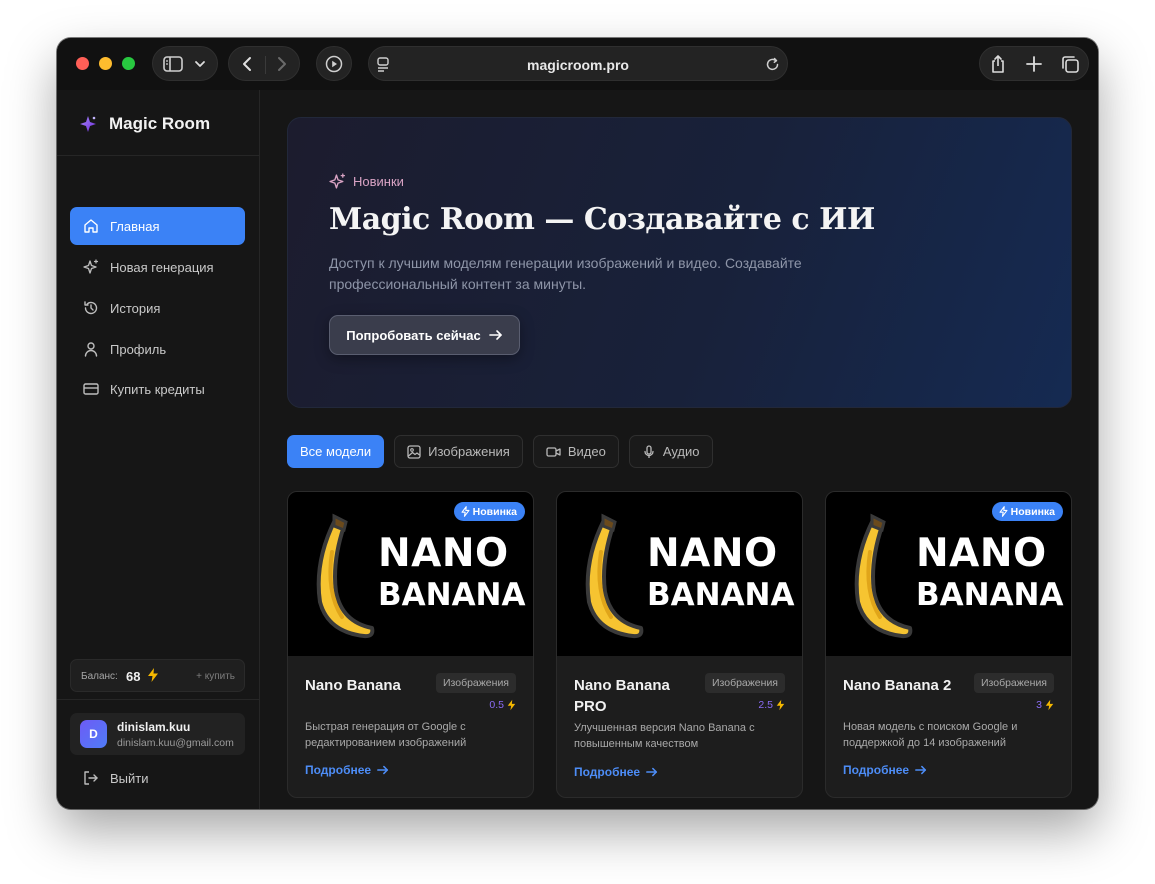  I want to click on user-name: dinislam.kuu, so click(154, 727).